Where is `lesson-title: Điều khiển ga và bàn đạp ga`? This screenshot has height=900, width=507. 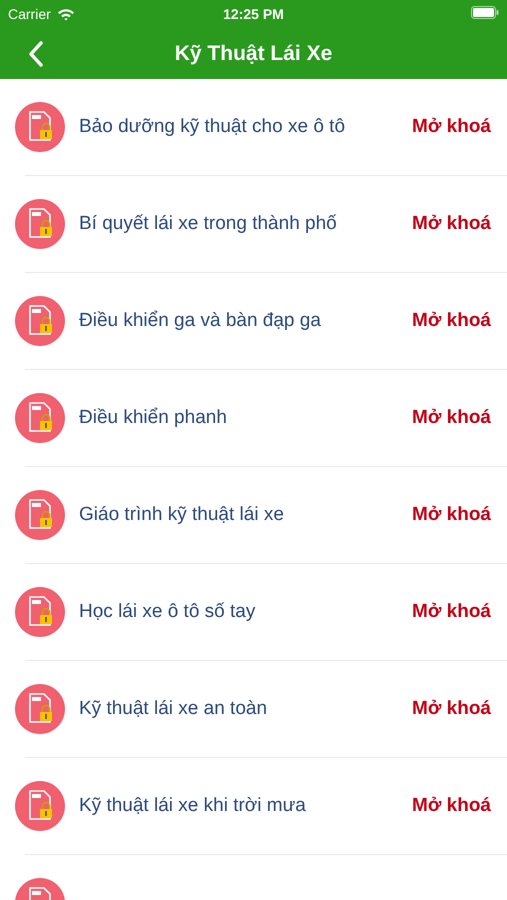
lesson-title: Điều khiển ga và bàn đạp ga is located at coordinates (245, 321).